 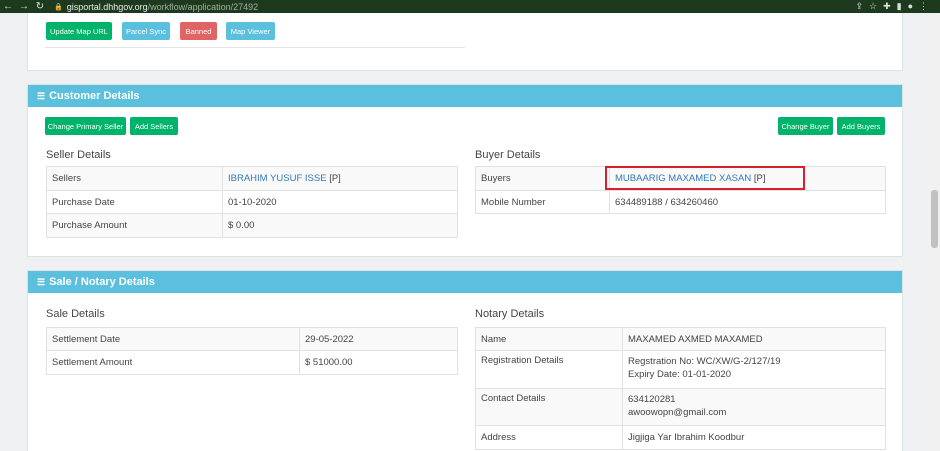 I want to click on table-row: Purchase Amount $ 0.00, so click(x=252, y=225).